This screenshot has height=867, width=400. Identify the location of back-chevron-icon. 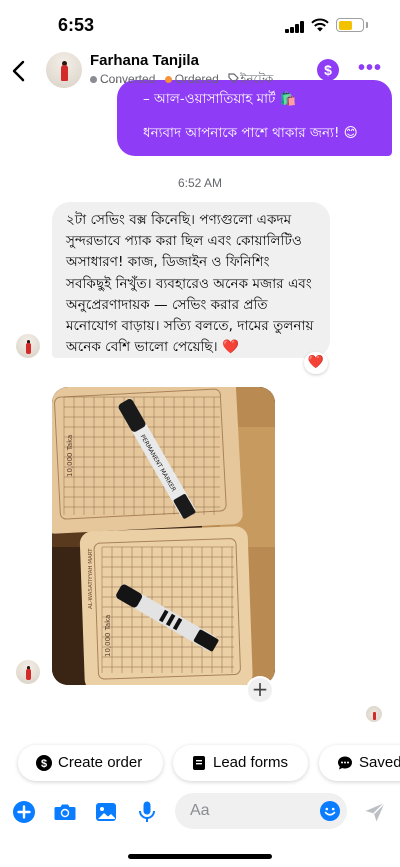
(19, 71).